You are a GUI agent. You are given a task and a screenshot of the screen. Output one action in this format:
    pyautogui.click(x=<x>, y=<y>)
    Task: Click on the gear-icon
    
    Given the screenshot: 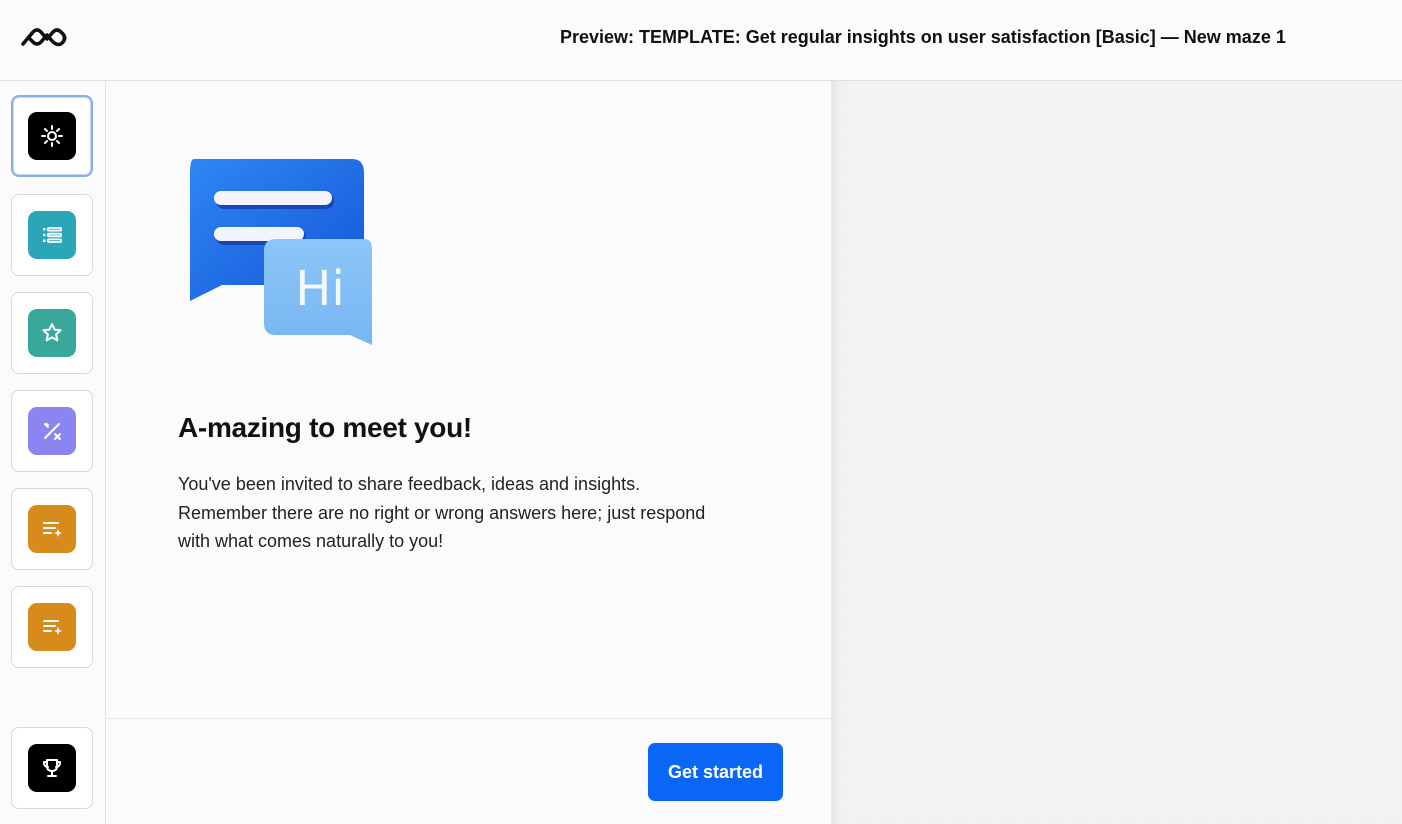 What is the action you would take?
    pyautogui.click(x=52, y=136)
    